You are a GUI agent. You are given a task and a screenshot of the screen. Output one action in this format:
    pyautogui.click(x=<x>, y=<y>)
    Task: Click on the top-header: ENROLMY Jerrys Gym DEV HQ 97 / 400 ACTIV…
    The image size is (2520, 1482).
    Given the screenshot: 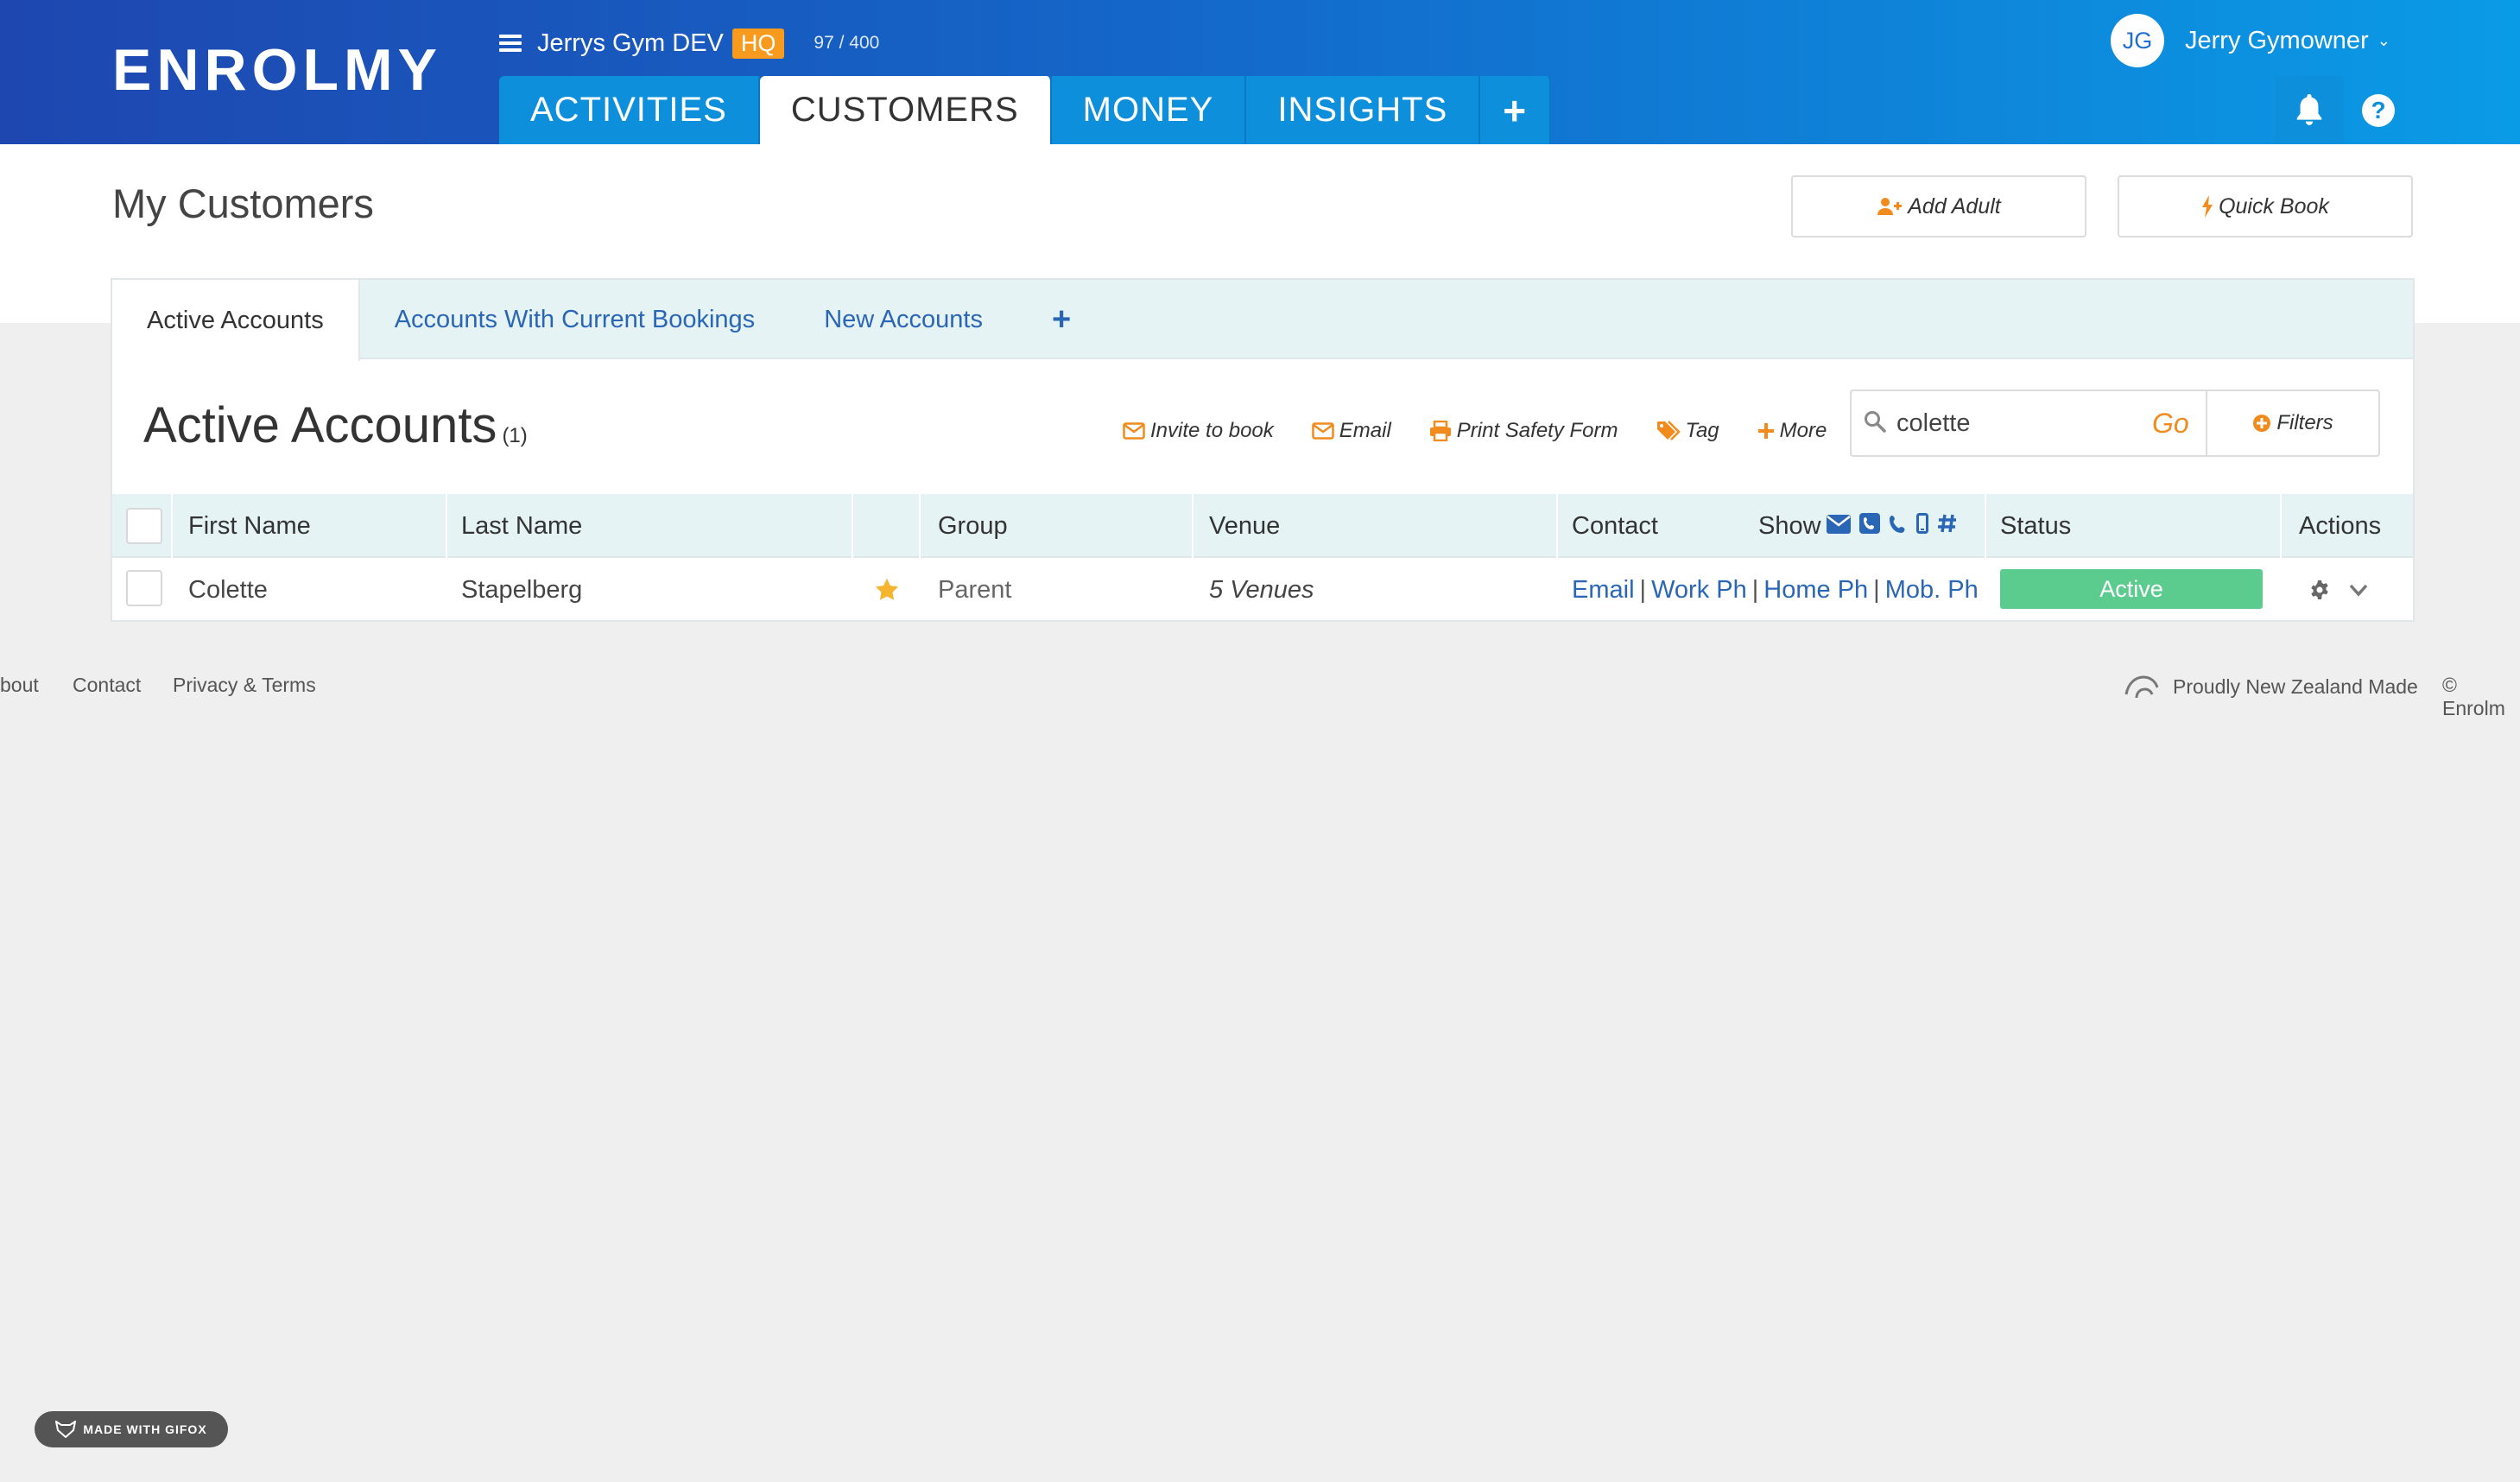 What is the action you would take?
    pyautogui.click(x=1260, y=72)
    